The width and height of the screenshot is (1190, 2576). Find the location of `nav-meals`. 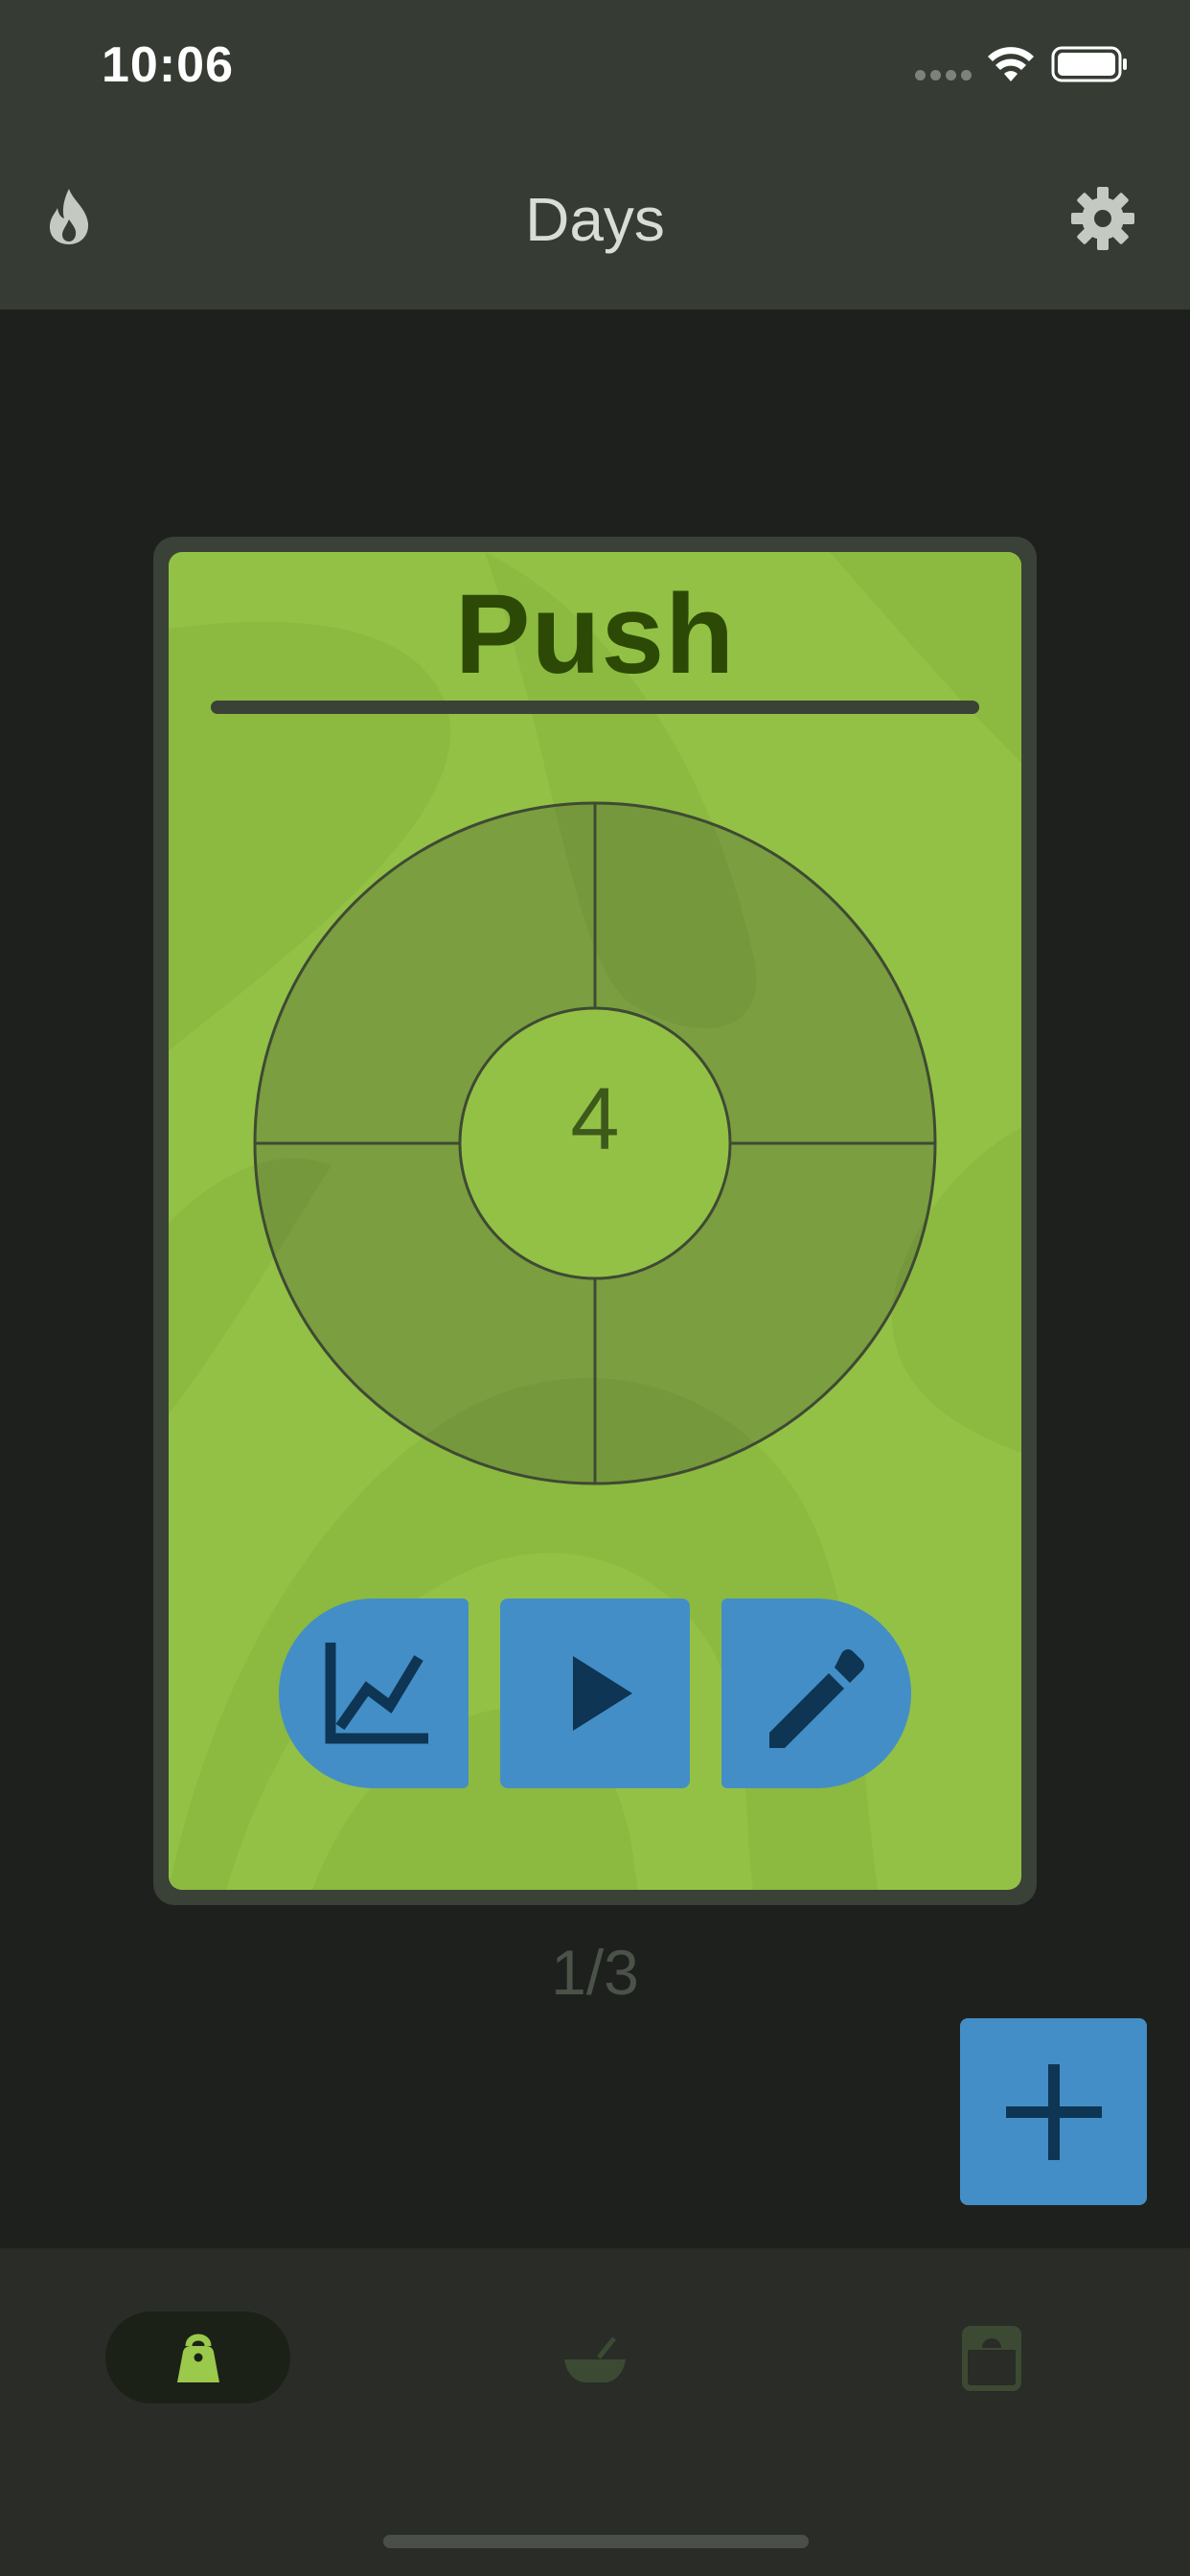

nav-meals is located at coordinates (595, 2358).